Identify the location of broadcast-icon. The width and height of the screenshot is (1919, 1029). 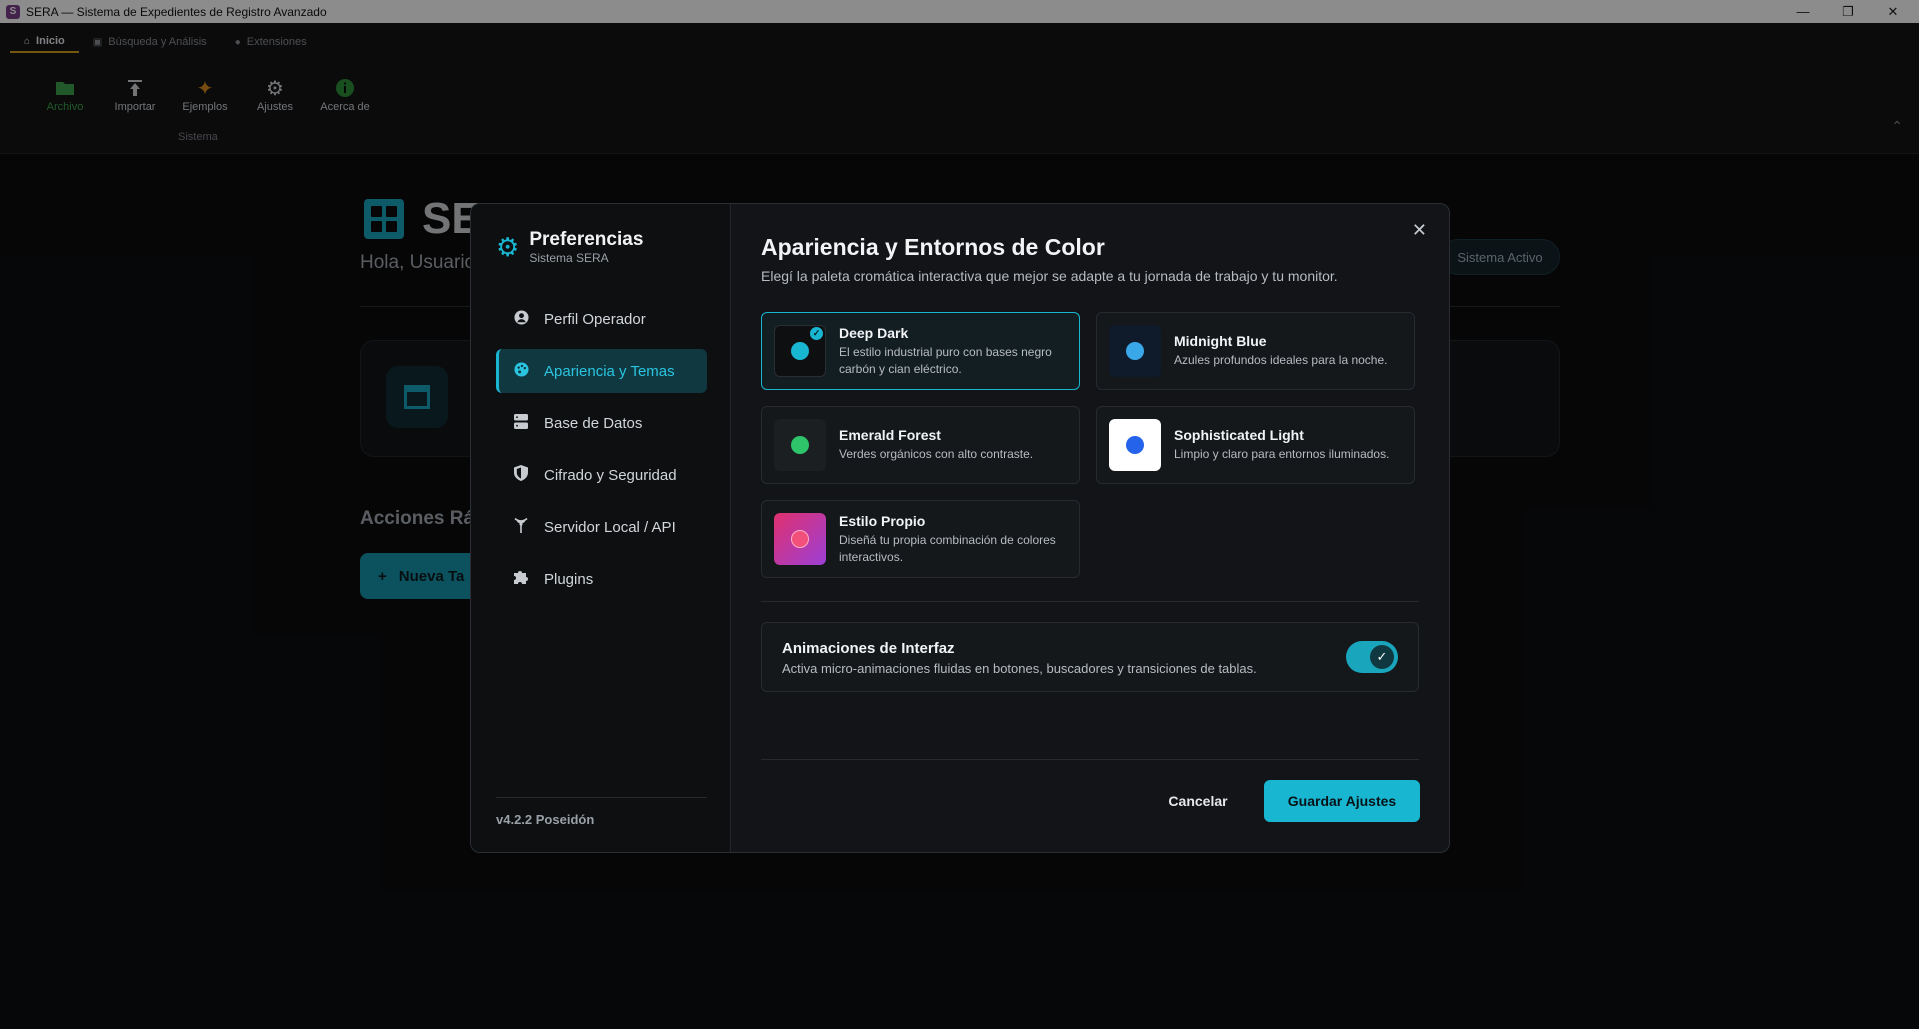
(521, 527).